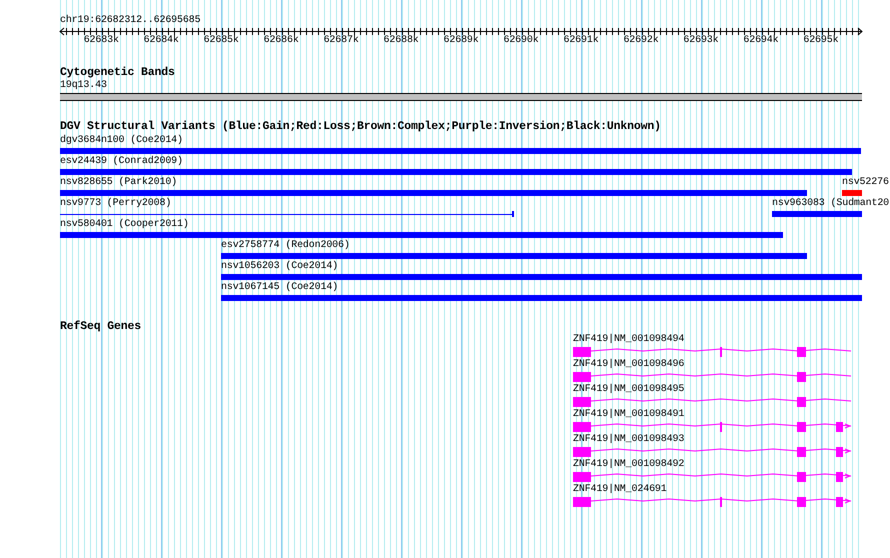 This screenshot has width=890, height=558. I want to click on tick-label: 62692k, so click(641, 41).